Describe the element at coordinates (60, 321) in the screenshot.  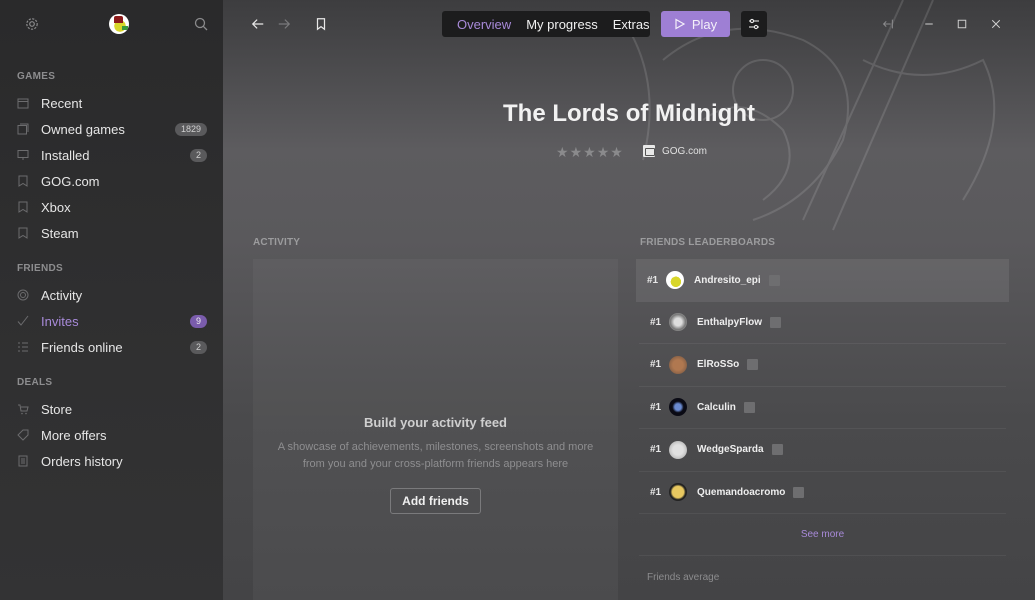
I see `sidebar-item-label: Invites` at that location.